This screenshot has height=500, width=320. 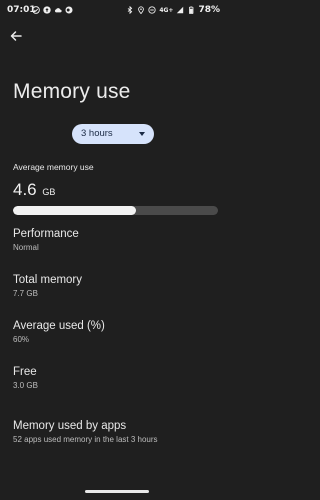 What do you see at coordinates (142, 134) in the screenshot?
I see `chevron-down-icon` at bounding box center [142, 134].